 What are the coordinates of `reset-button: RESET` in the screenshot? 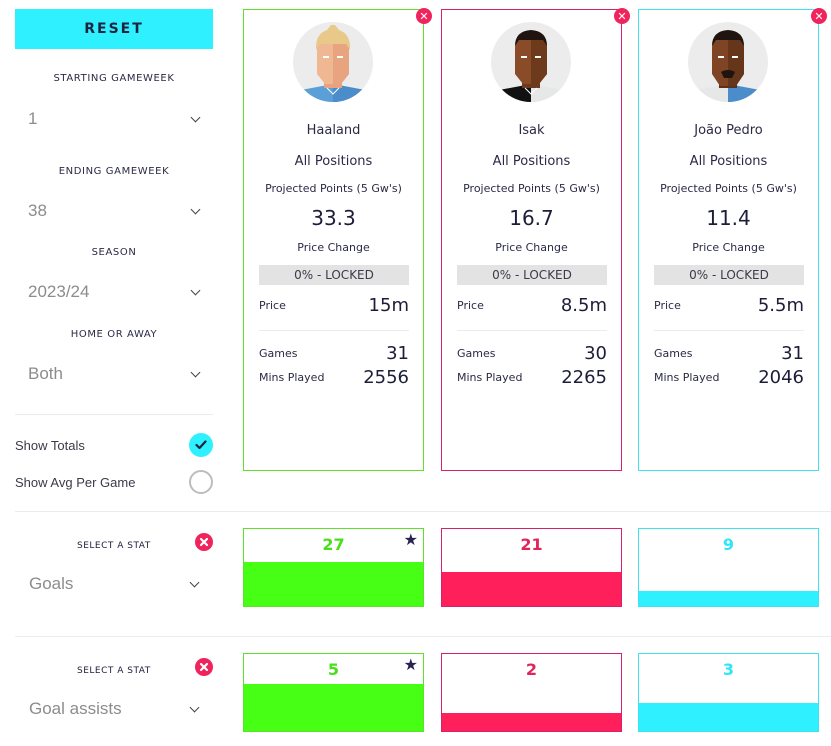 It's located at (114, 29).